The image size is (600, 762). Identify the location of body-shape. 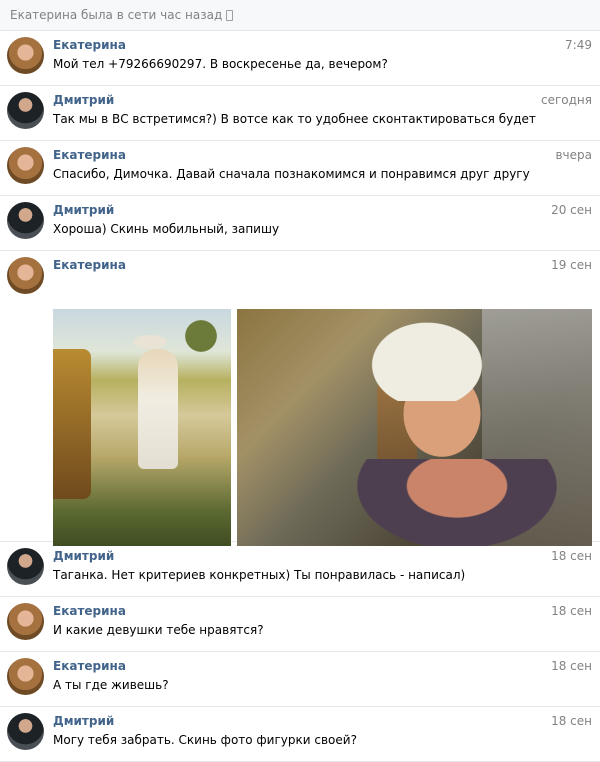
(457, 502).